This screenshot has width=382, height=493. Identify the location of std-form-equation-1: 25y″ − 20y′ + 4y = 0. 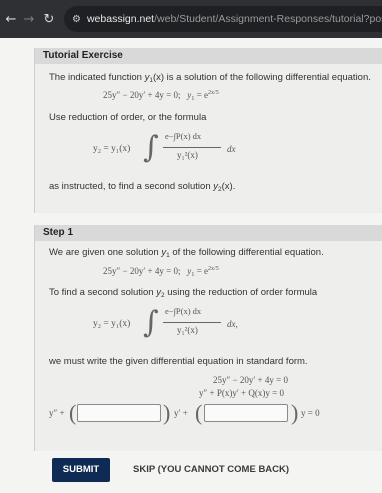
(250, 380).